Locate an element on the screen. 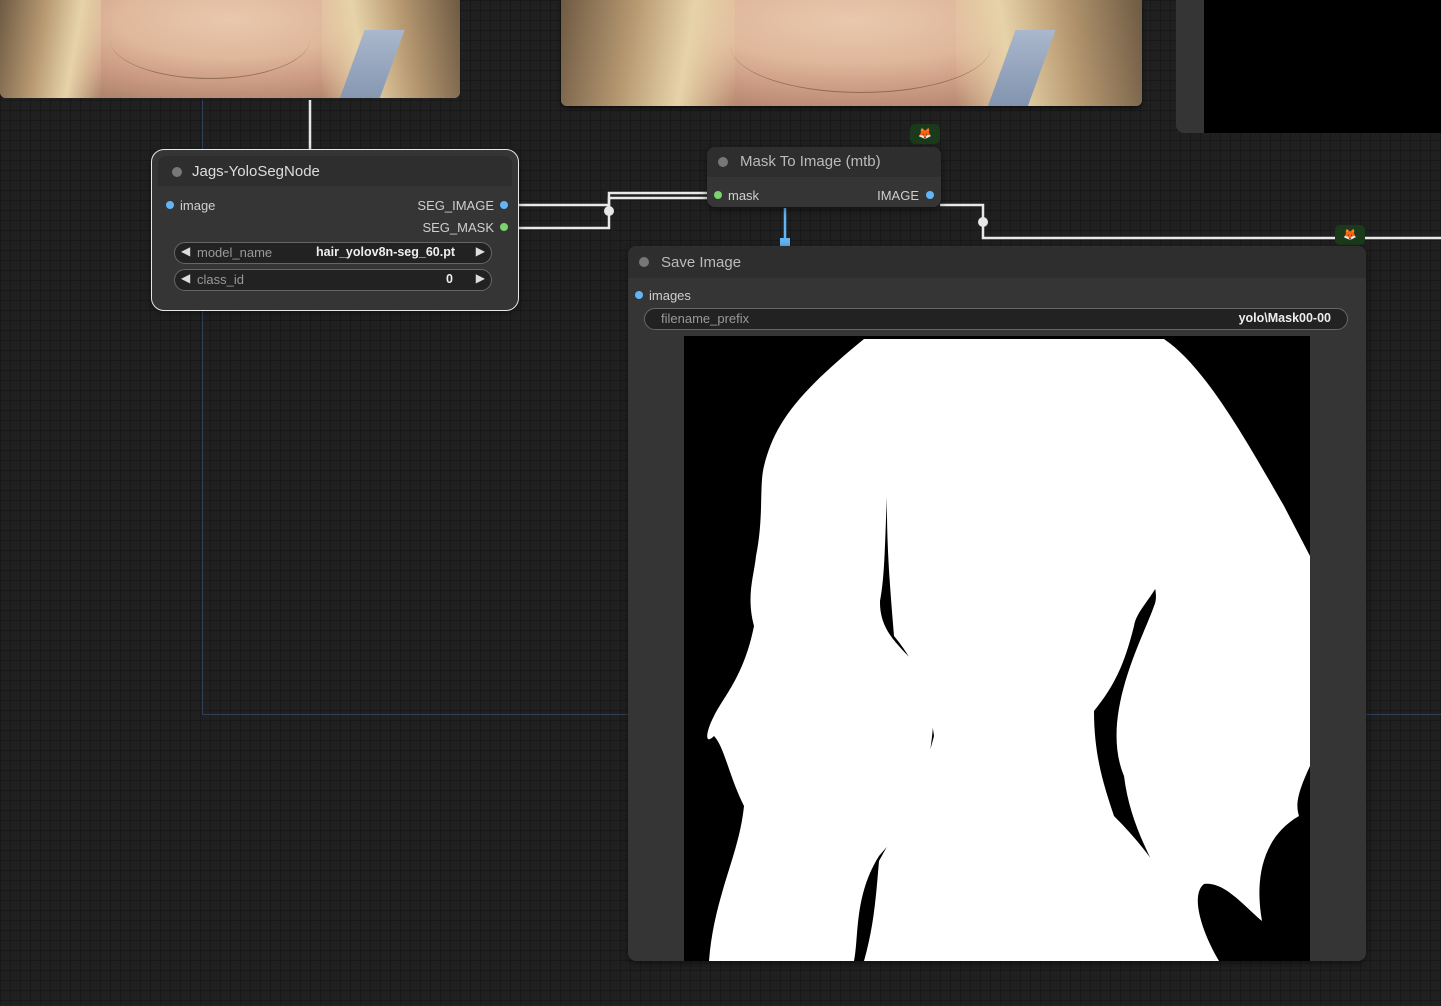 The width and height of the screenshot is (1441, 1006). input-images: images is located at coordinates (663, 295).